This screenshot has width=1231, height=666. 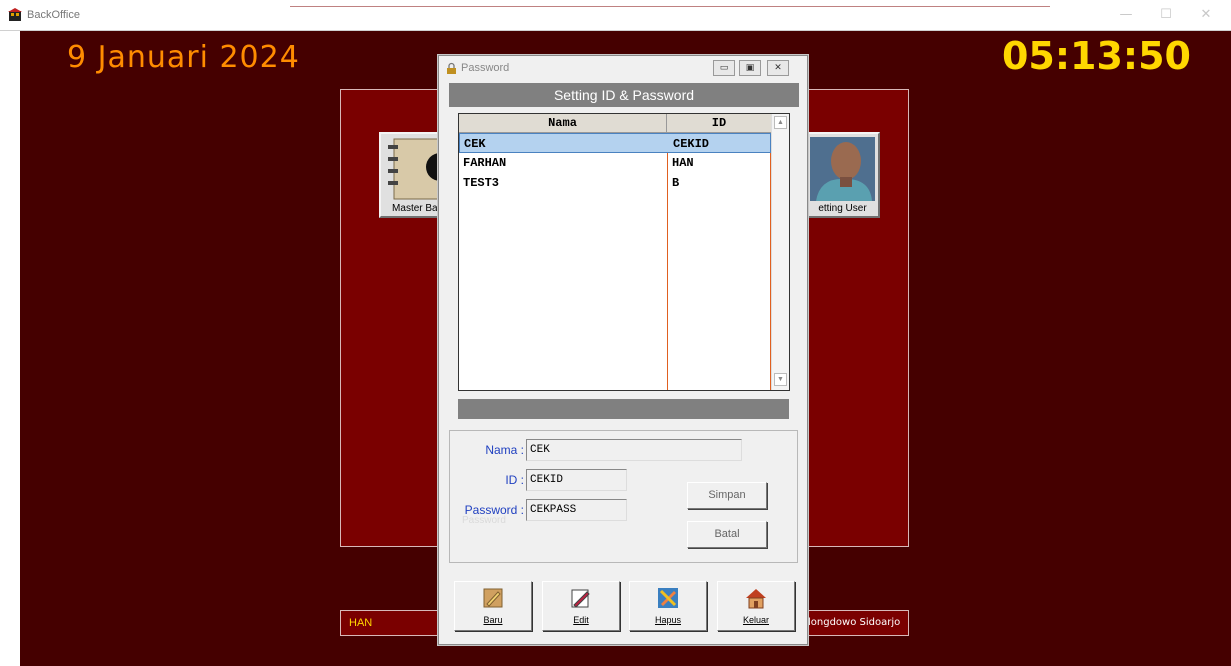 What do you see at coordinates (580, 598) in the screenshot?
I see `edit-icon` at bounding box center [580, 598].